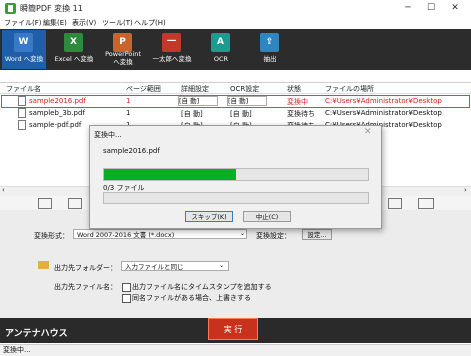 This screenshot has height=356, width=471. What do you see at coordinates (426, 203) in the screenshot?
I see `compare-view-icon` at bounding box center [426, 203].